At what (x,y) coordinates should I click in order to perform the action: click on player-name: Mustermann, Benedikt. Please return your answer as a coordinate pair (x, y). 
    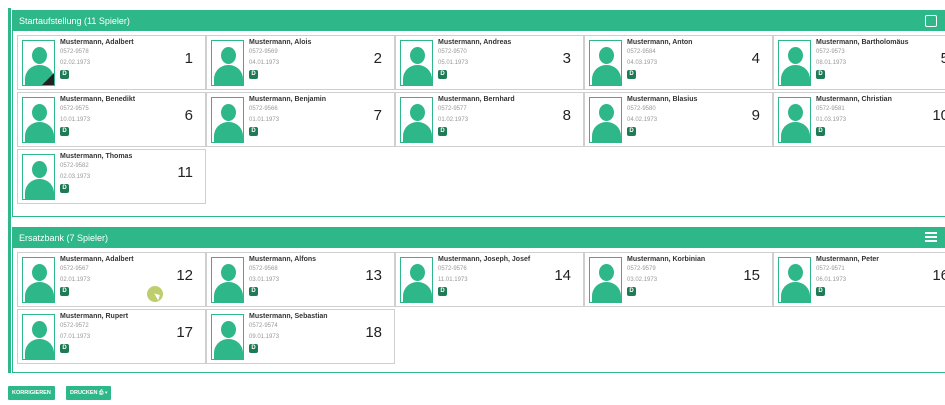
    Looking at the image, I should click on (98, 99).